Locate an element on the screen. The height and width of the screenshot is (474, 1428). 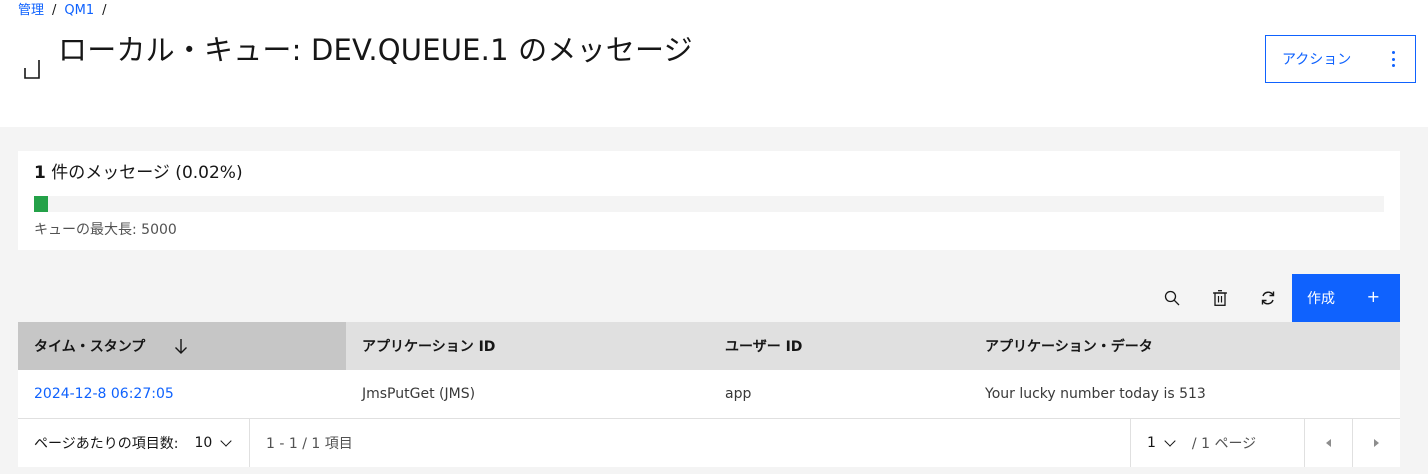
caret-right-icon is located at coordinates (1376, 443).